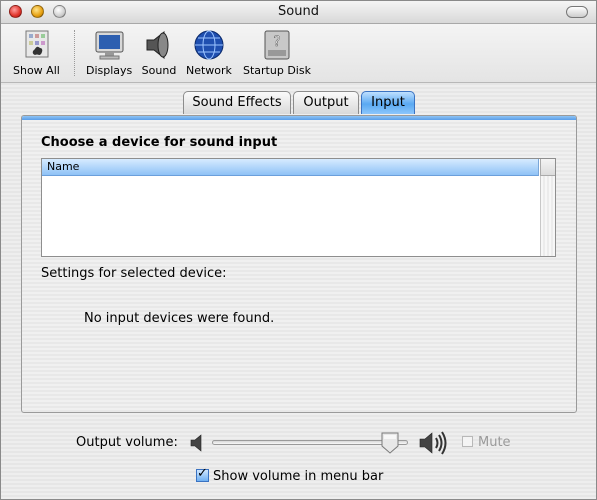  What do you see at coordinates (159, 70) in the screenshot?
I see `toolbar-item-label: Sound` at bounding box center [159, 70].